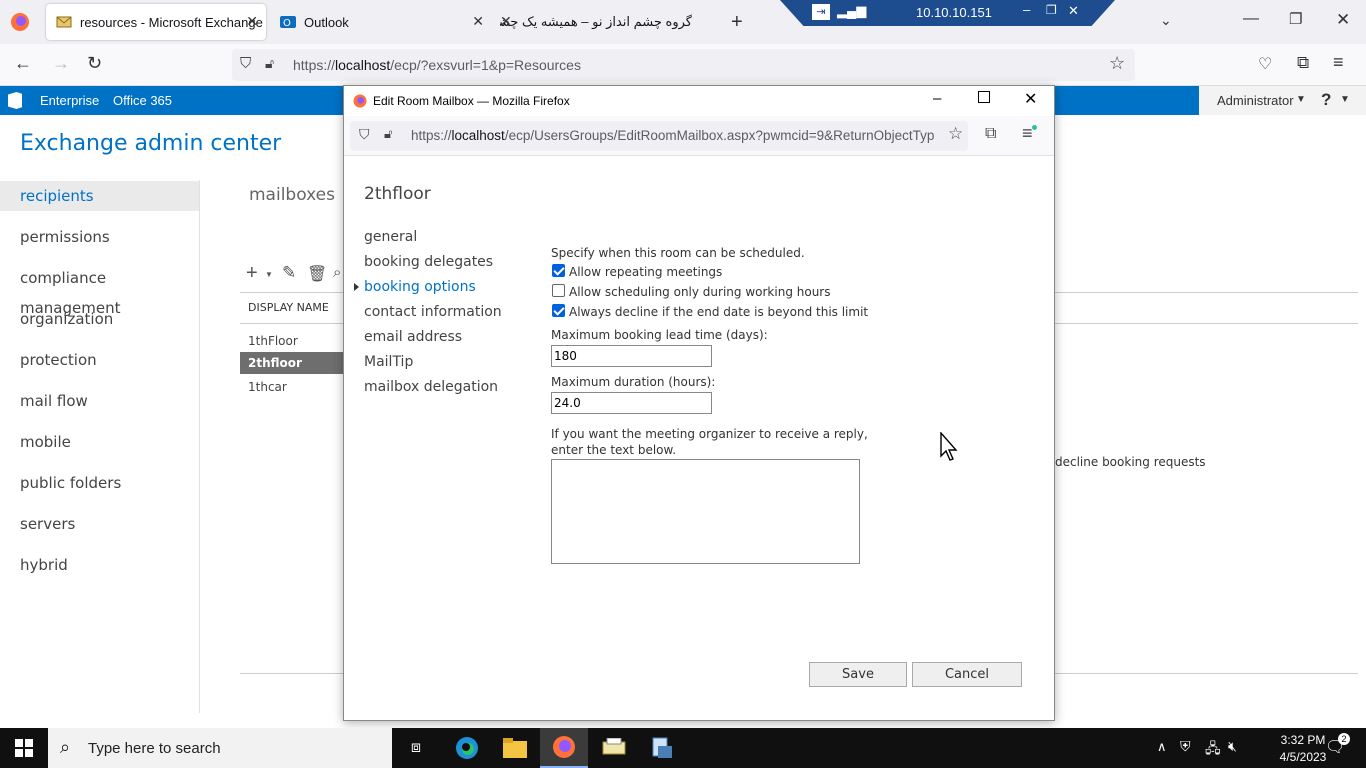 This screenshot has height=768, width=1366. Describe the element at coordinates (356, 287) in the screenshot. I see `selected-arrow-icon` at that location.